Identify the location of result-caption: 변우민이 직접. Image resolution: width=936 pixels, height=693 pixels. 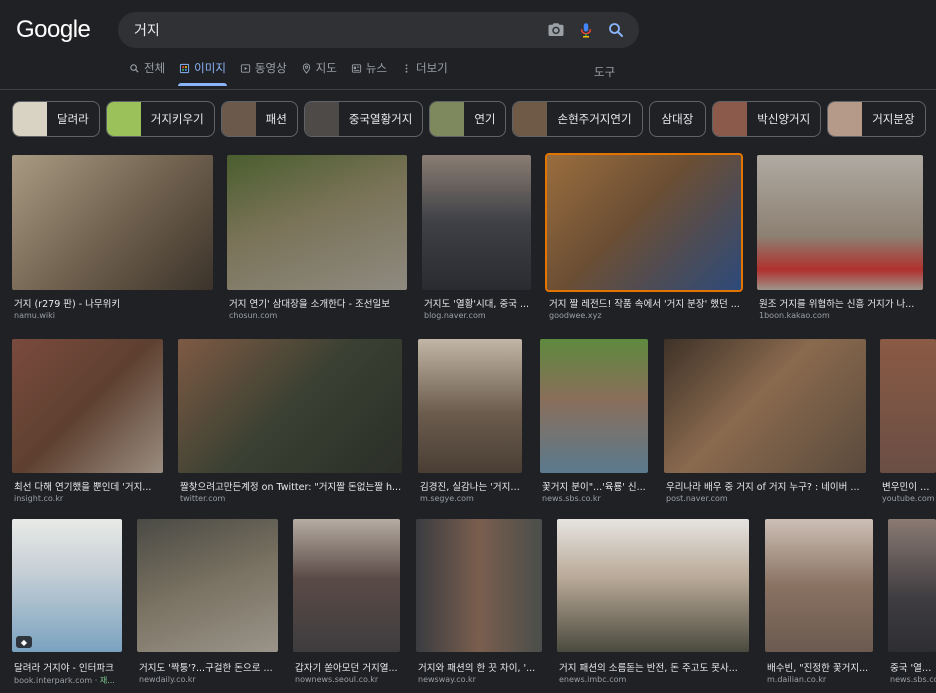
(909, 486).